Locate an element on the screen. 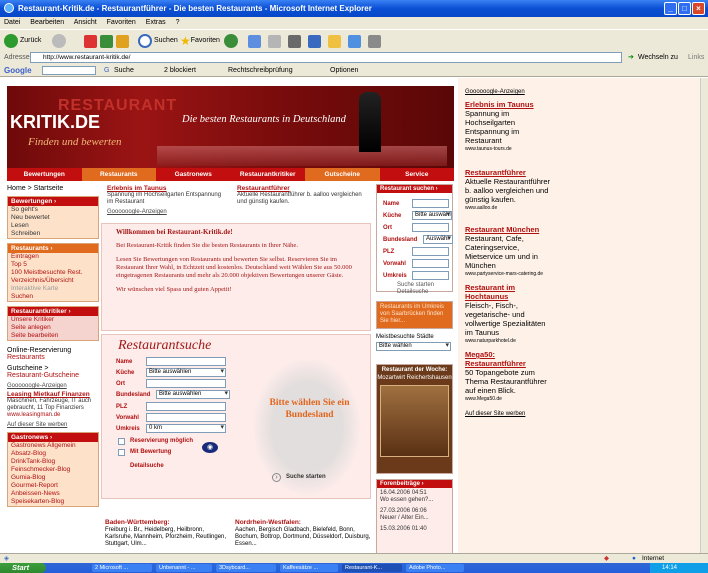 This screenshot has height=573, width=708. ad-title: Leasing Mietkauf Finanzen is located at coordinates (53, 394).